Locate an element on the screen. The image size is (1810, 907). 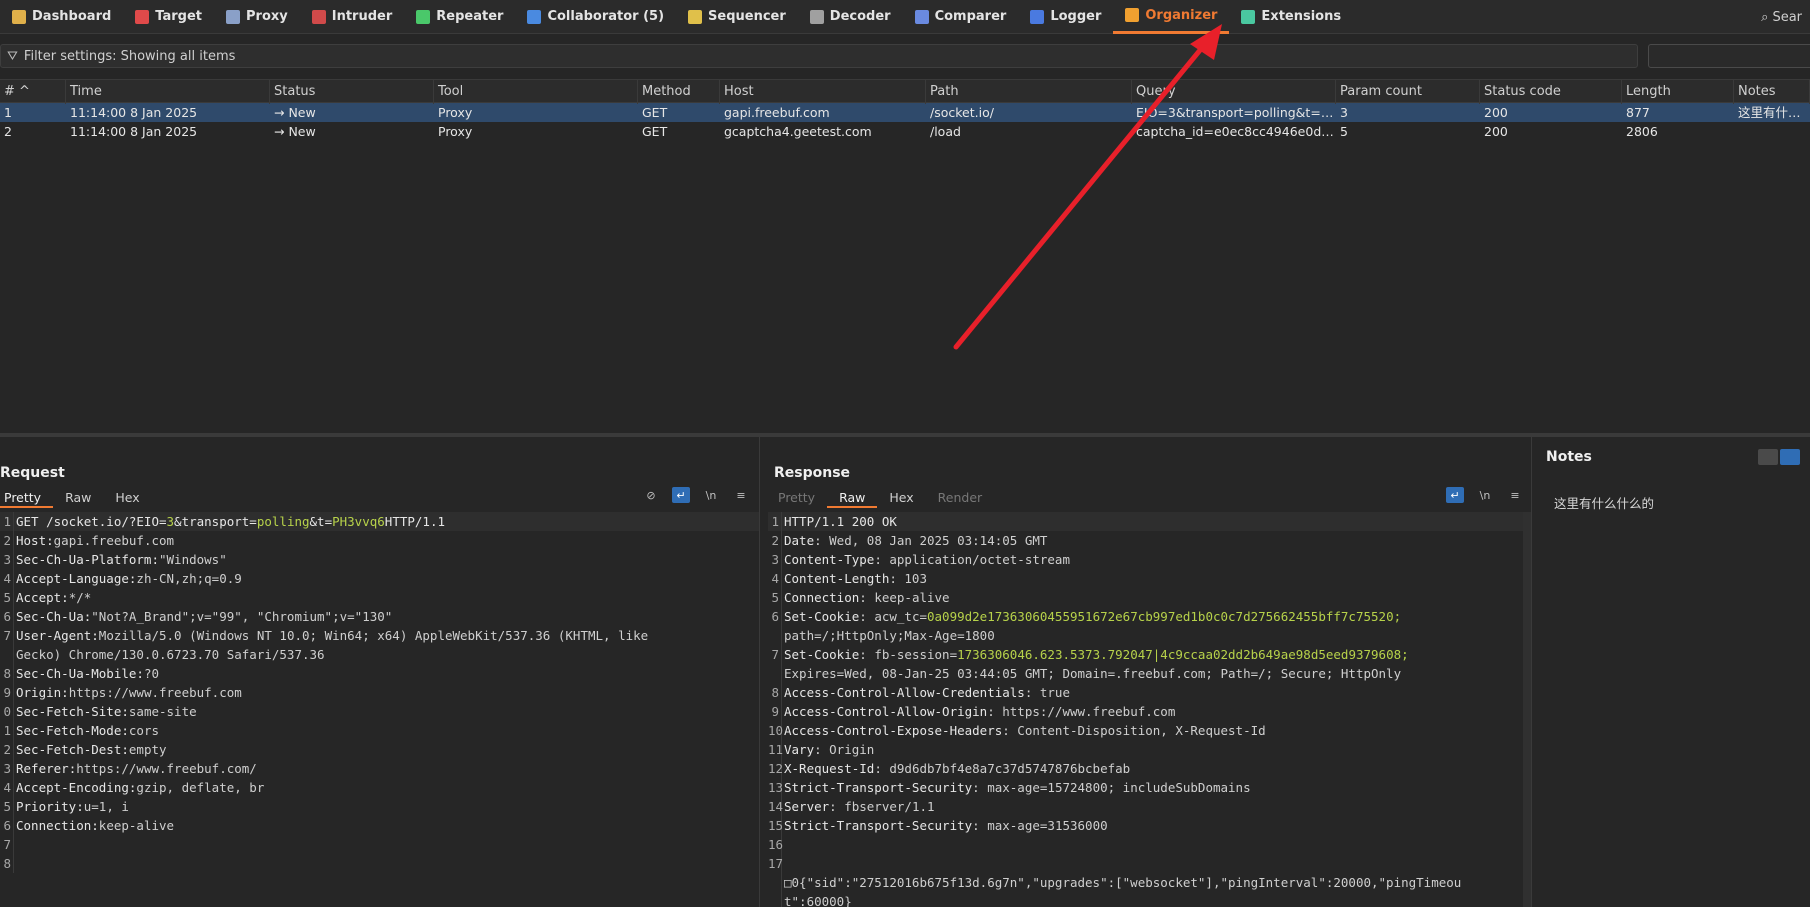
table-cell: 877 is located at coordinates (1638, 112).